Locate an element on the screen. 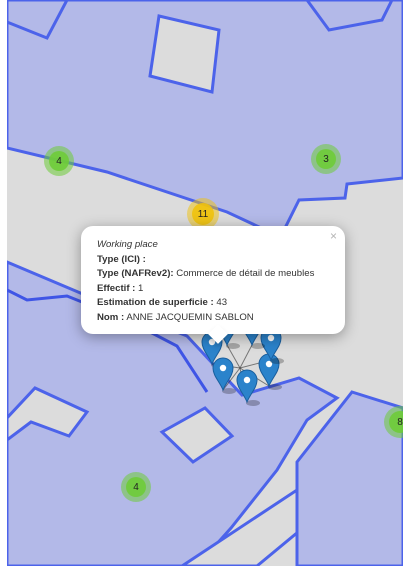 The image size is (403, 566). cluster-4-bottom: 4 is located at coordinates (136, 487).